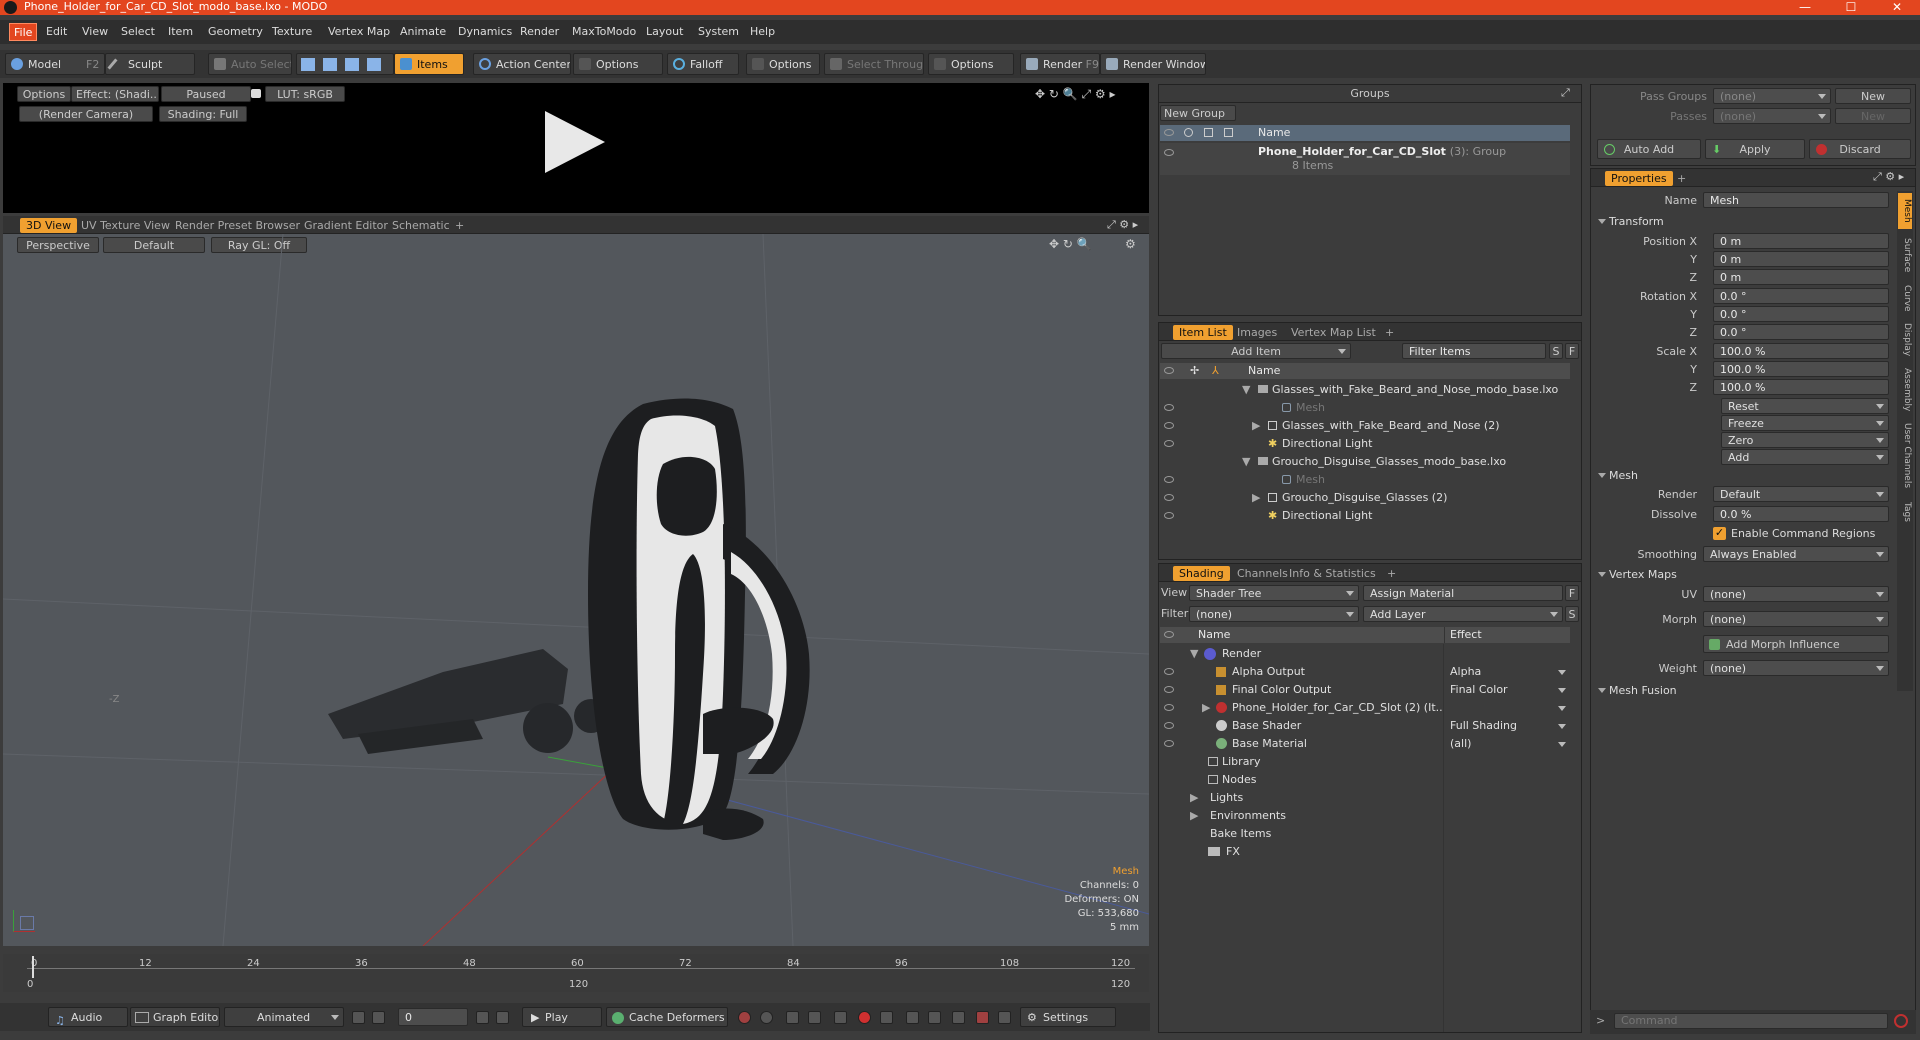 The image size is (1920, 1040). Describe the element at coordinates (138, 32) in the screenshot. I see `menu-select: Select` at that location.